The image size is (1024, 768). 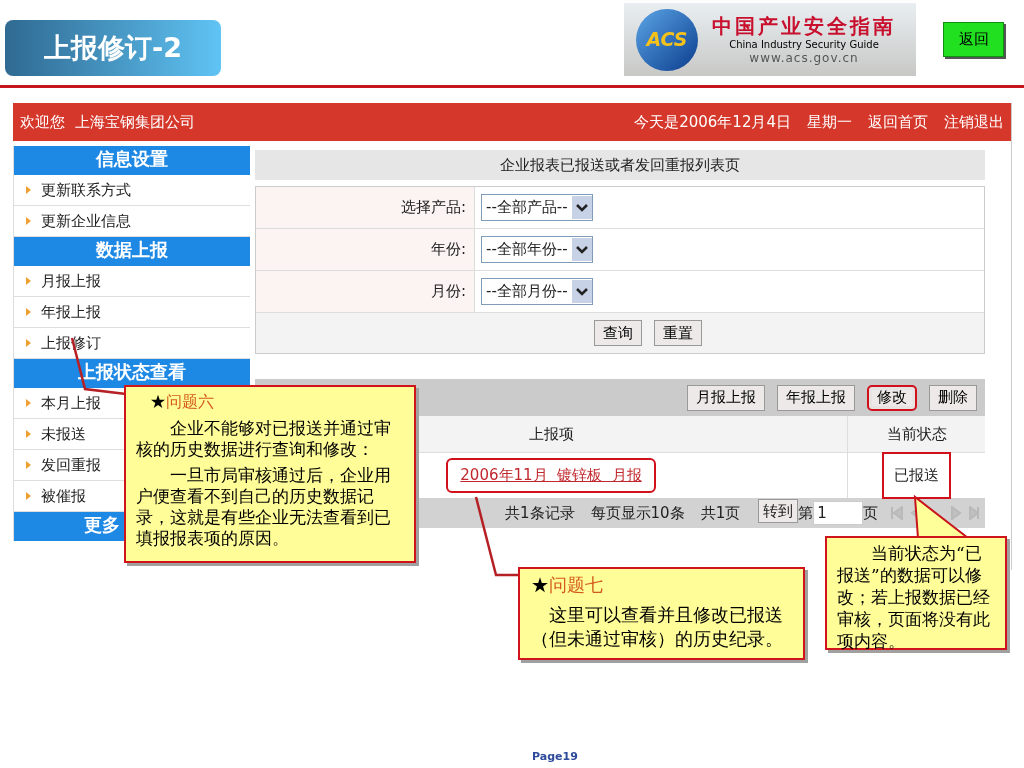 What do you see at coordinates (804, 58) in the screenshot?
I see `logo-url: www.acs.gov.cn` at bounding box center [804, 58].